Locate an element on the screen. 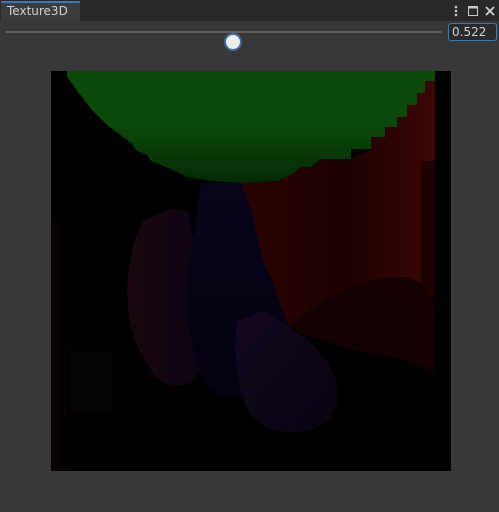 This screenshot has height=512, width=499. slice-slider-row is located at coordinates (249, 35).